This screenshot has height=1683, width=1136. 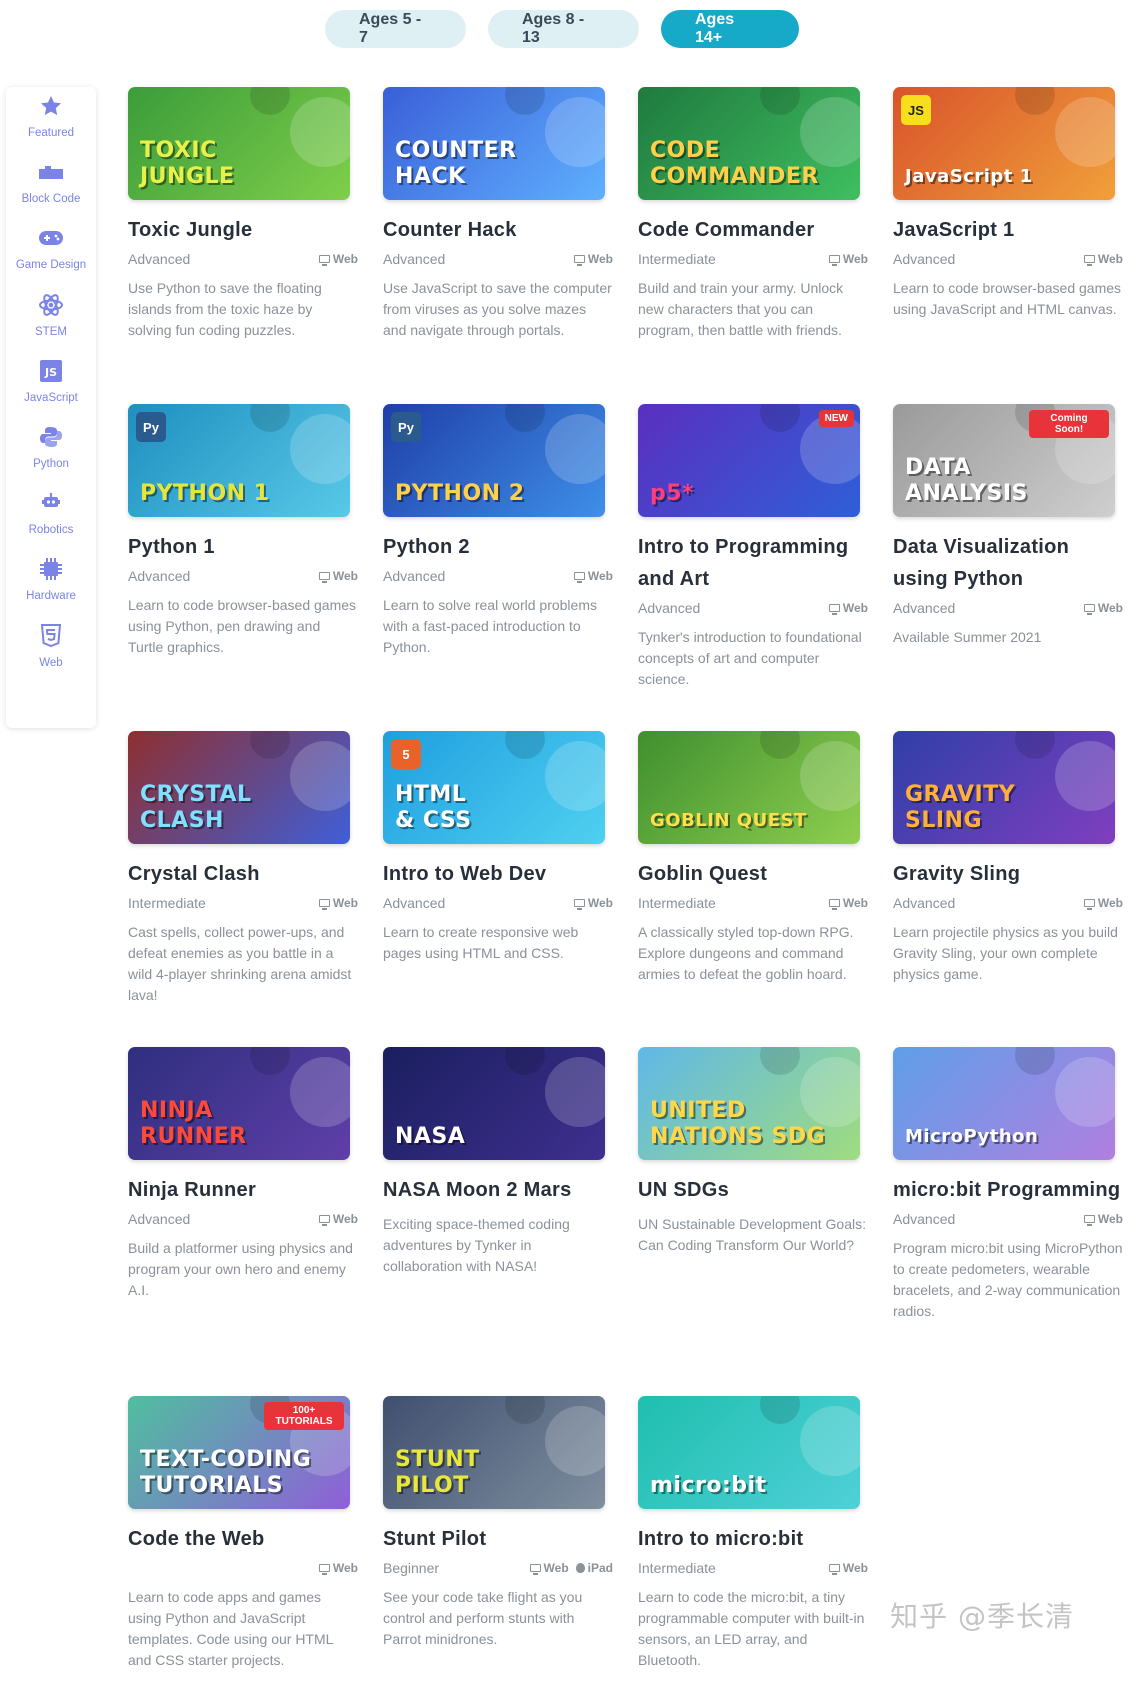 I want to click on age-tab-8-13: Ages 8 - 13, so click(x=563, y=29).